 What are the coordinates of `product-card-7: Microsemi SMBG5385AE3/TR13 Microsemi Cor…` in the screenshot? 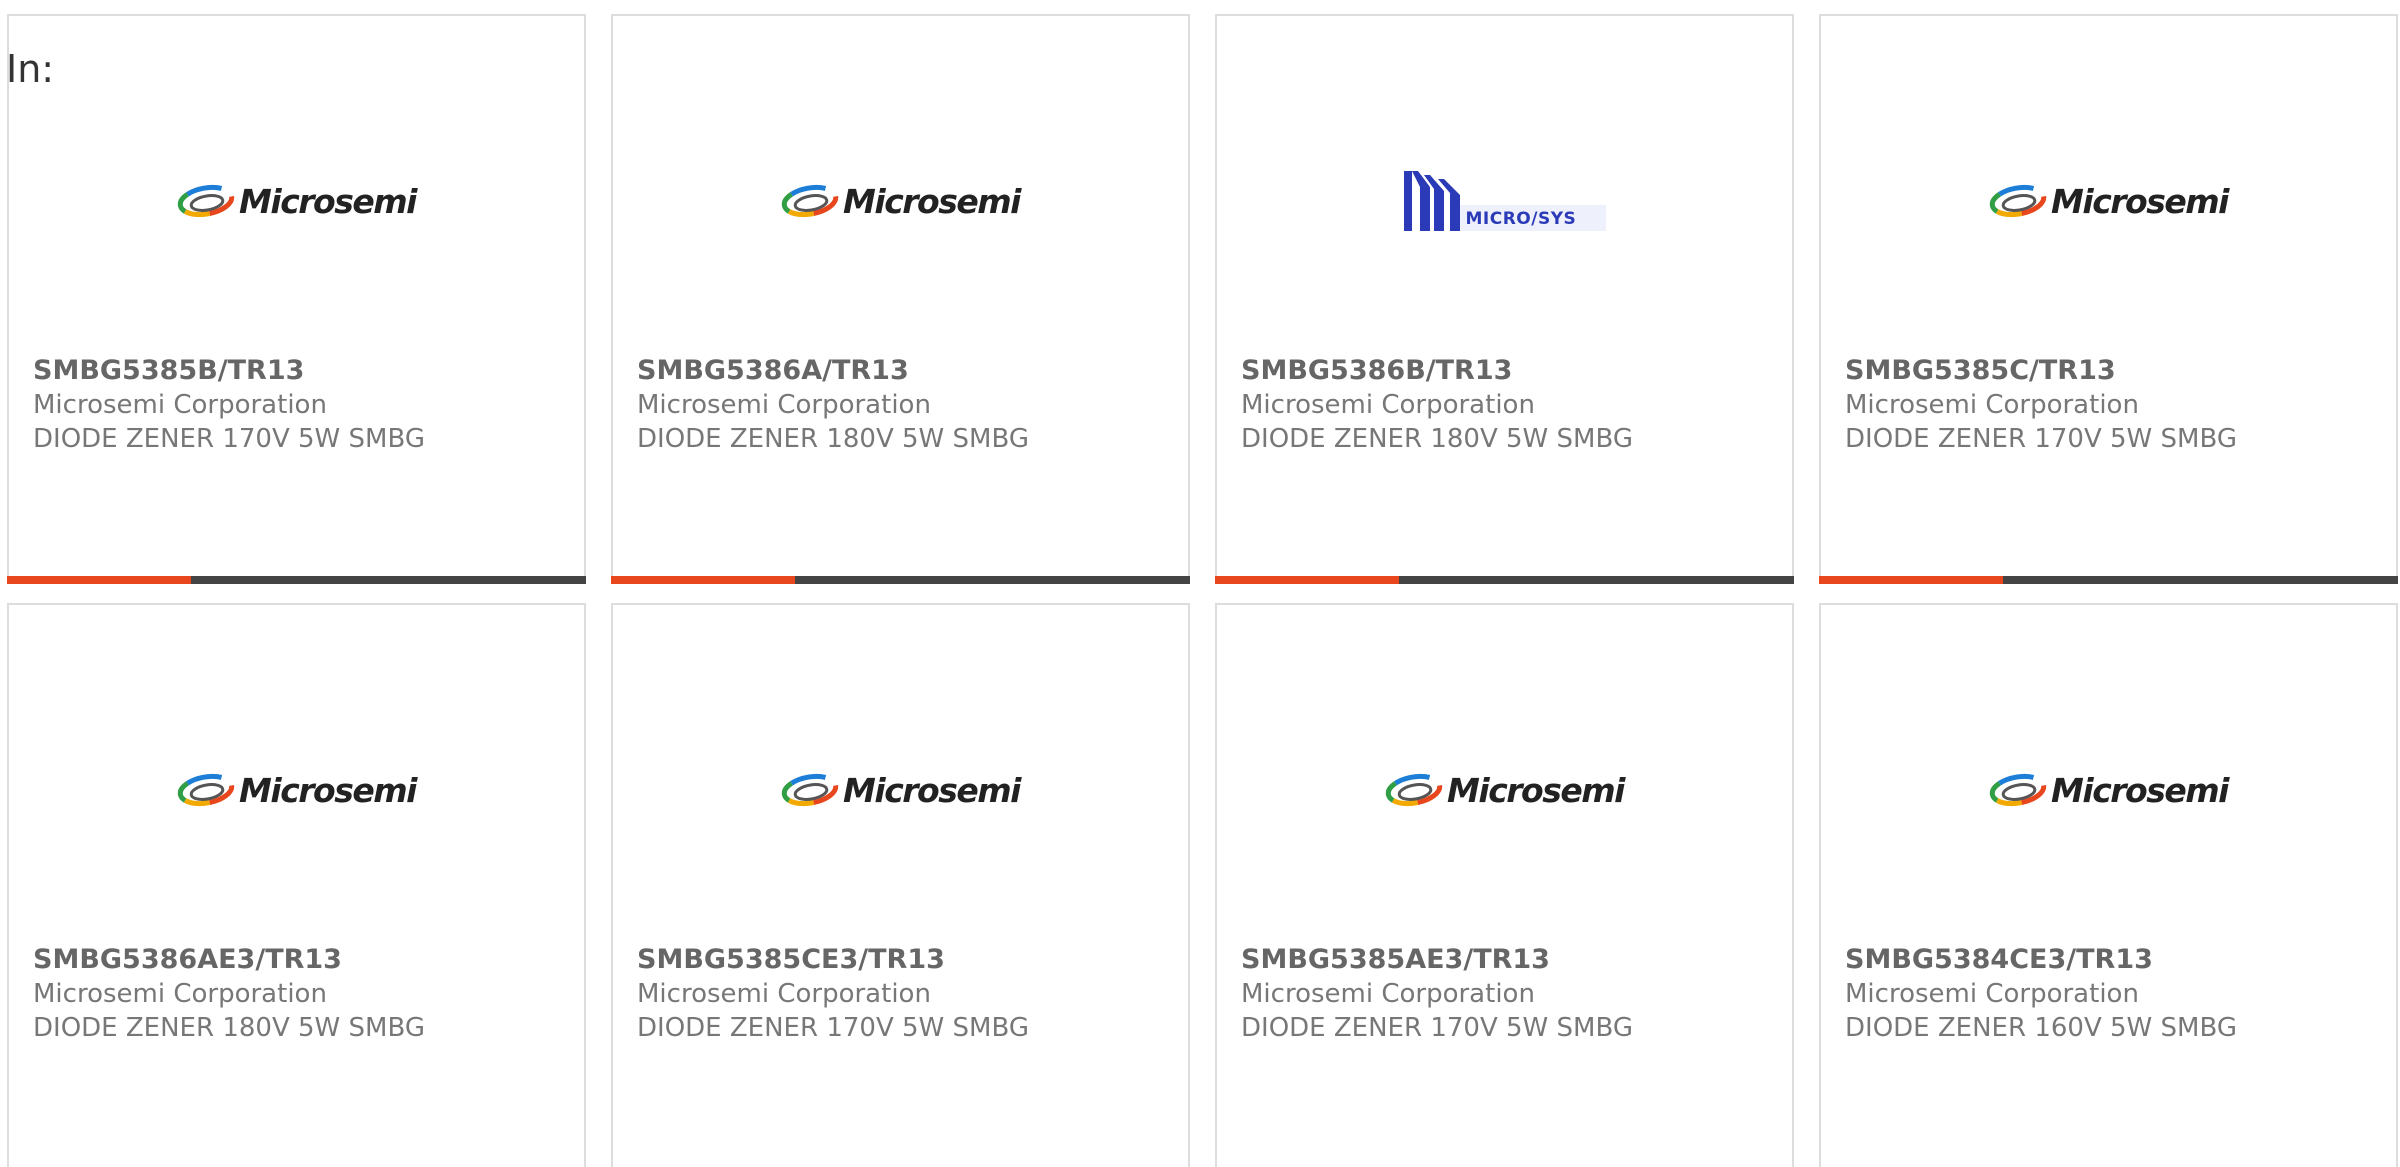 It's located at (1504, 885).